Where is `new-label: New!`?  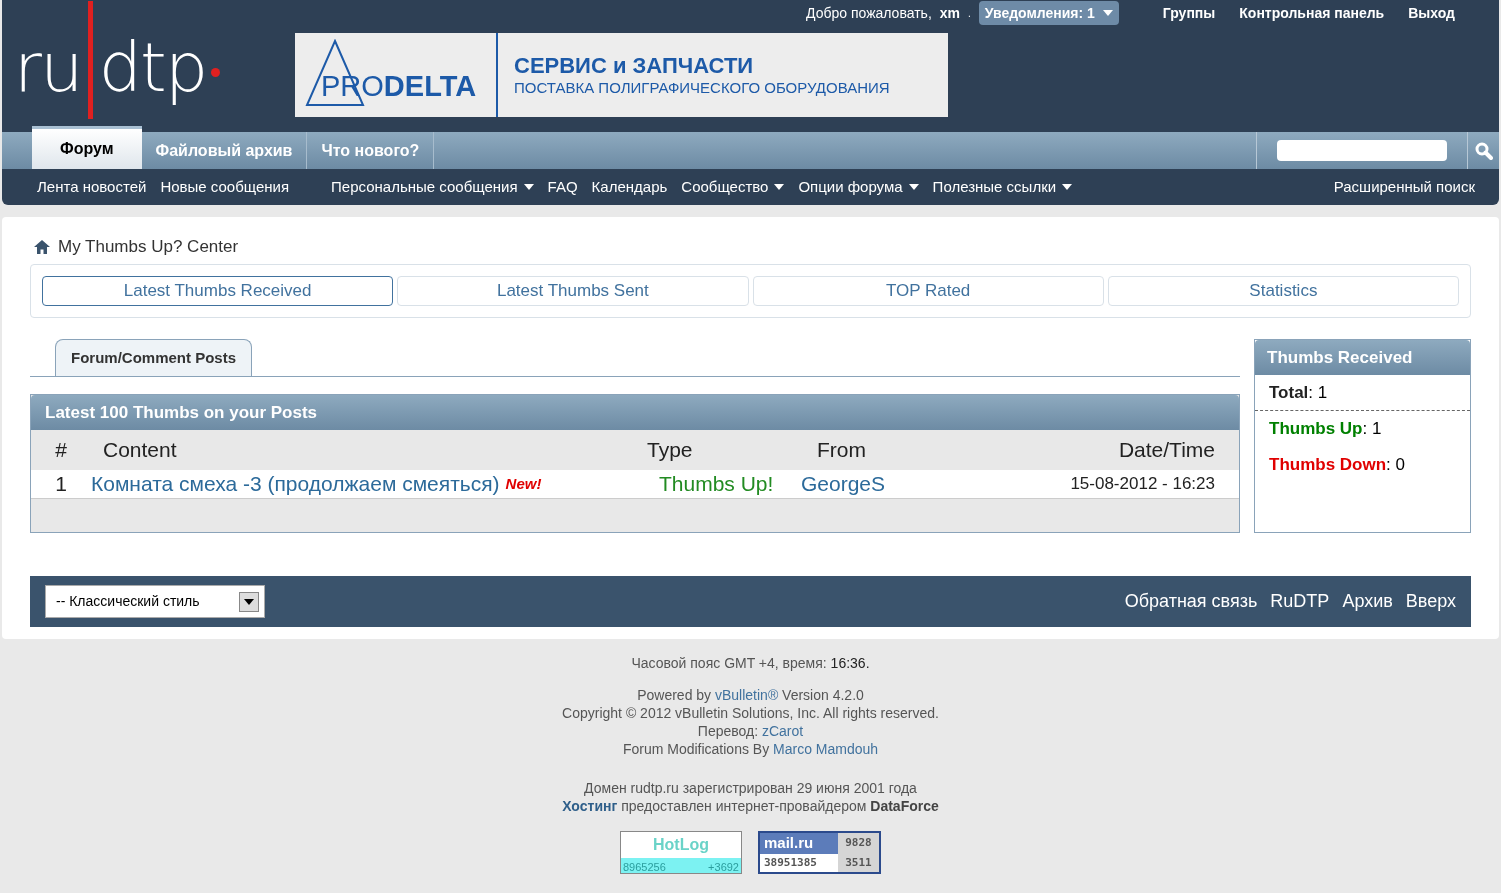 new-label: New! is located at coordinates (523, 483).